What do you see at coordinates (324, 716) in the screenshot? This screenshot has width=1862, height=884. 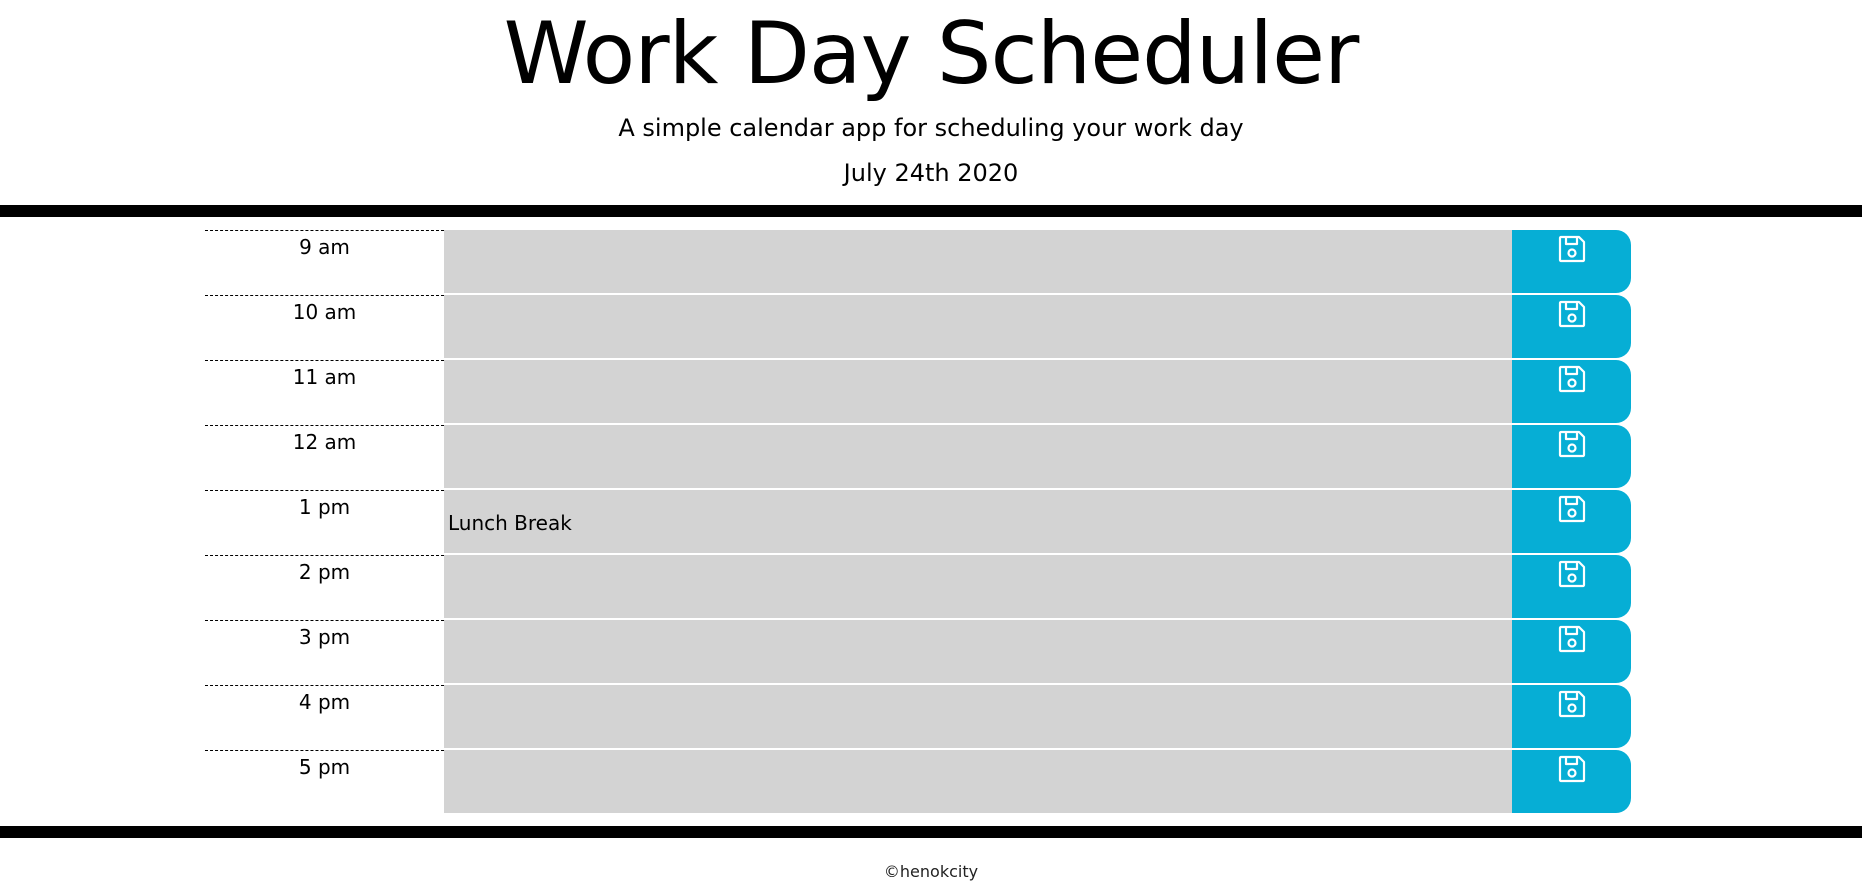 I see `hour-label: 4 pm` at bounding box center [324, 716].